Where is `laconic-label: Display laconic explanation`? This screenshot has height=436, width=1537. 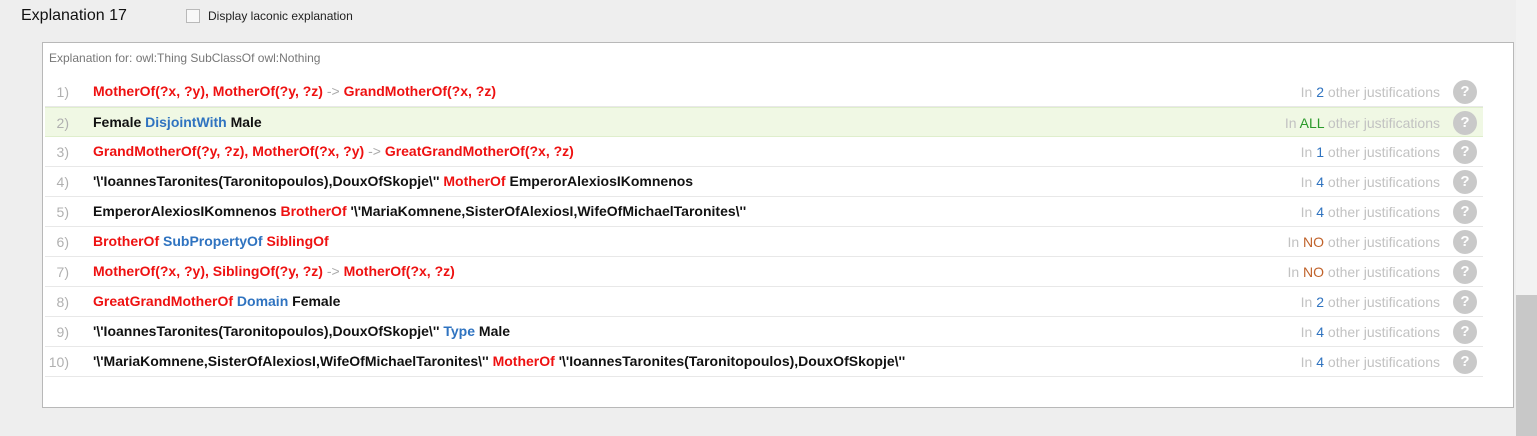
laconic-label: Display laconic explanation is located at coordinates (280, 16).